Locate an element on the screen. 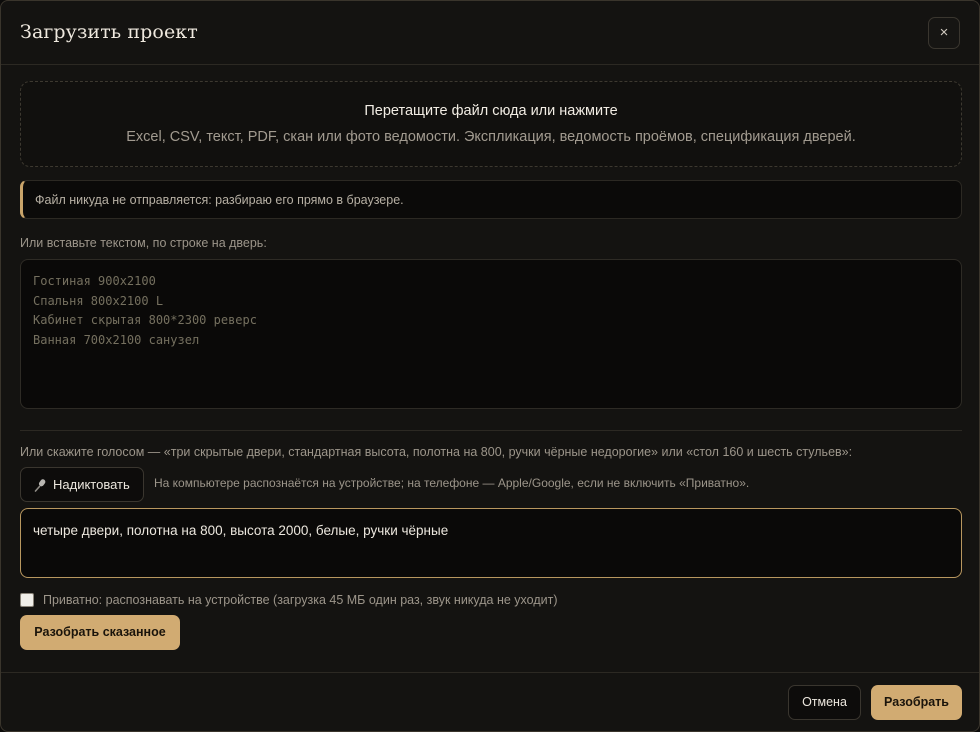  dialog-title: Загрузить проект is located at coordinates (109, 32).